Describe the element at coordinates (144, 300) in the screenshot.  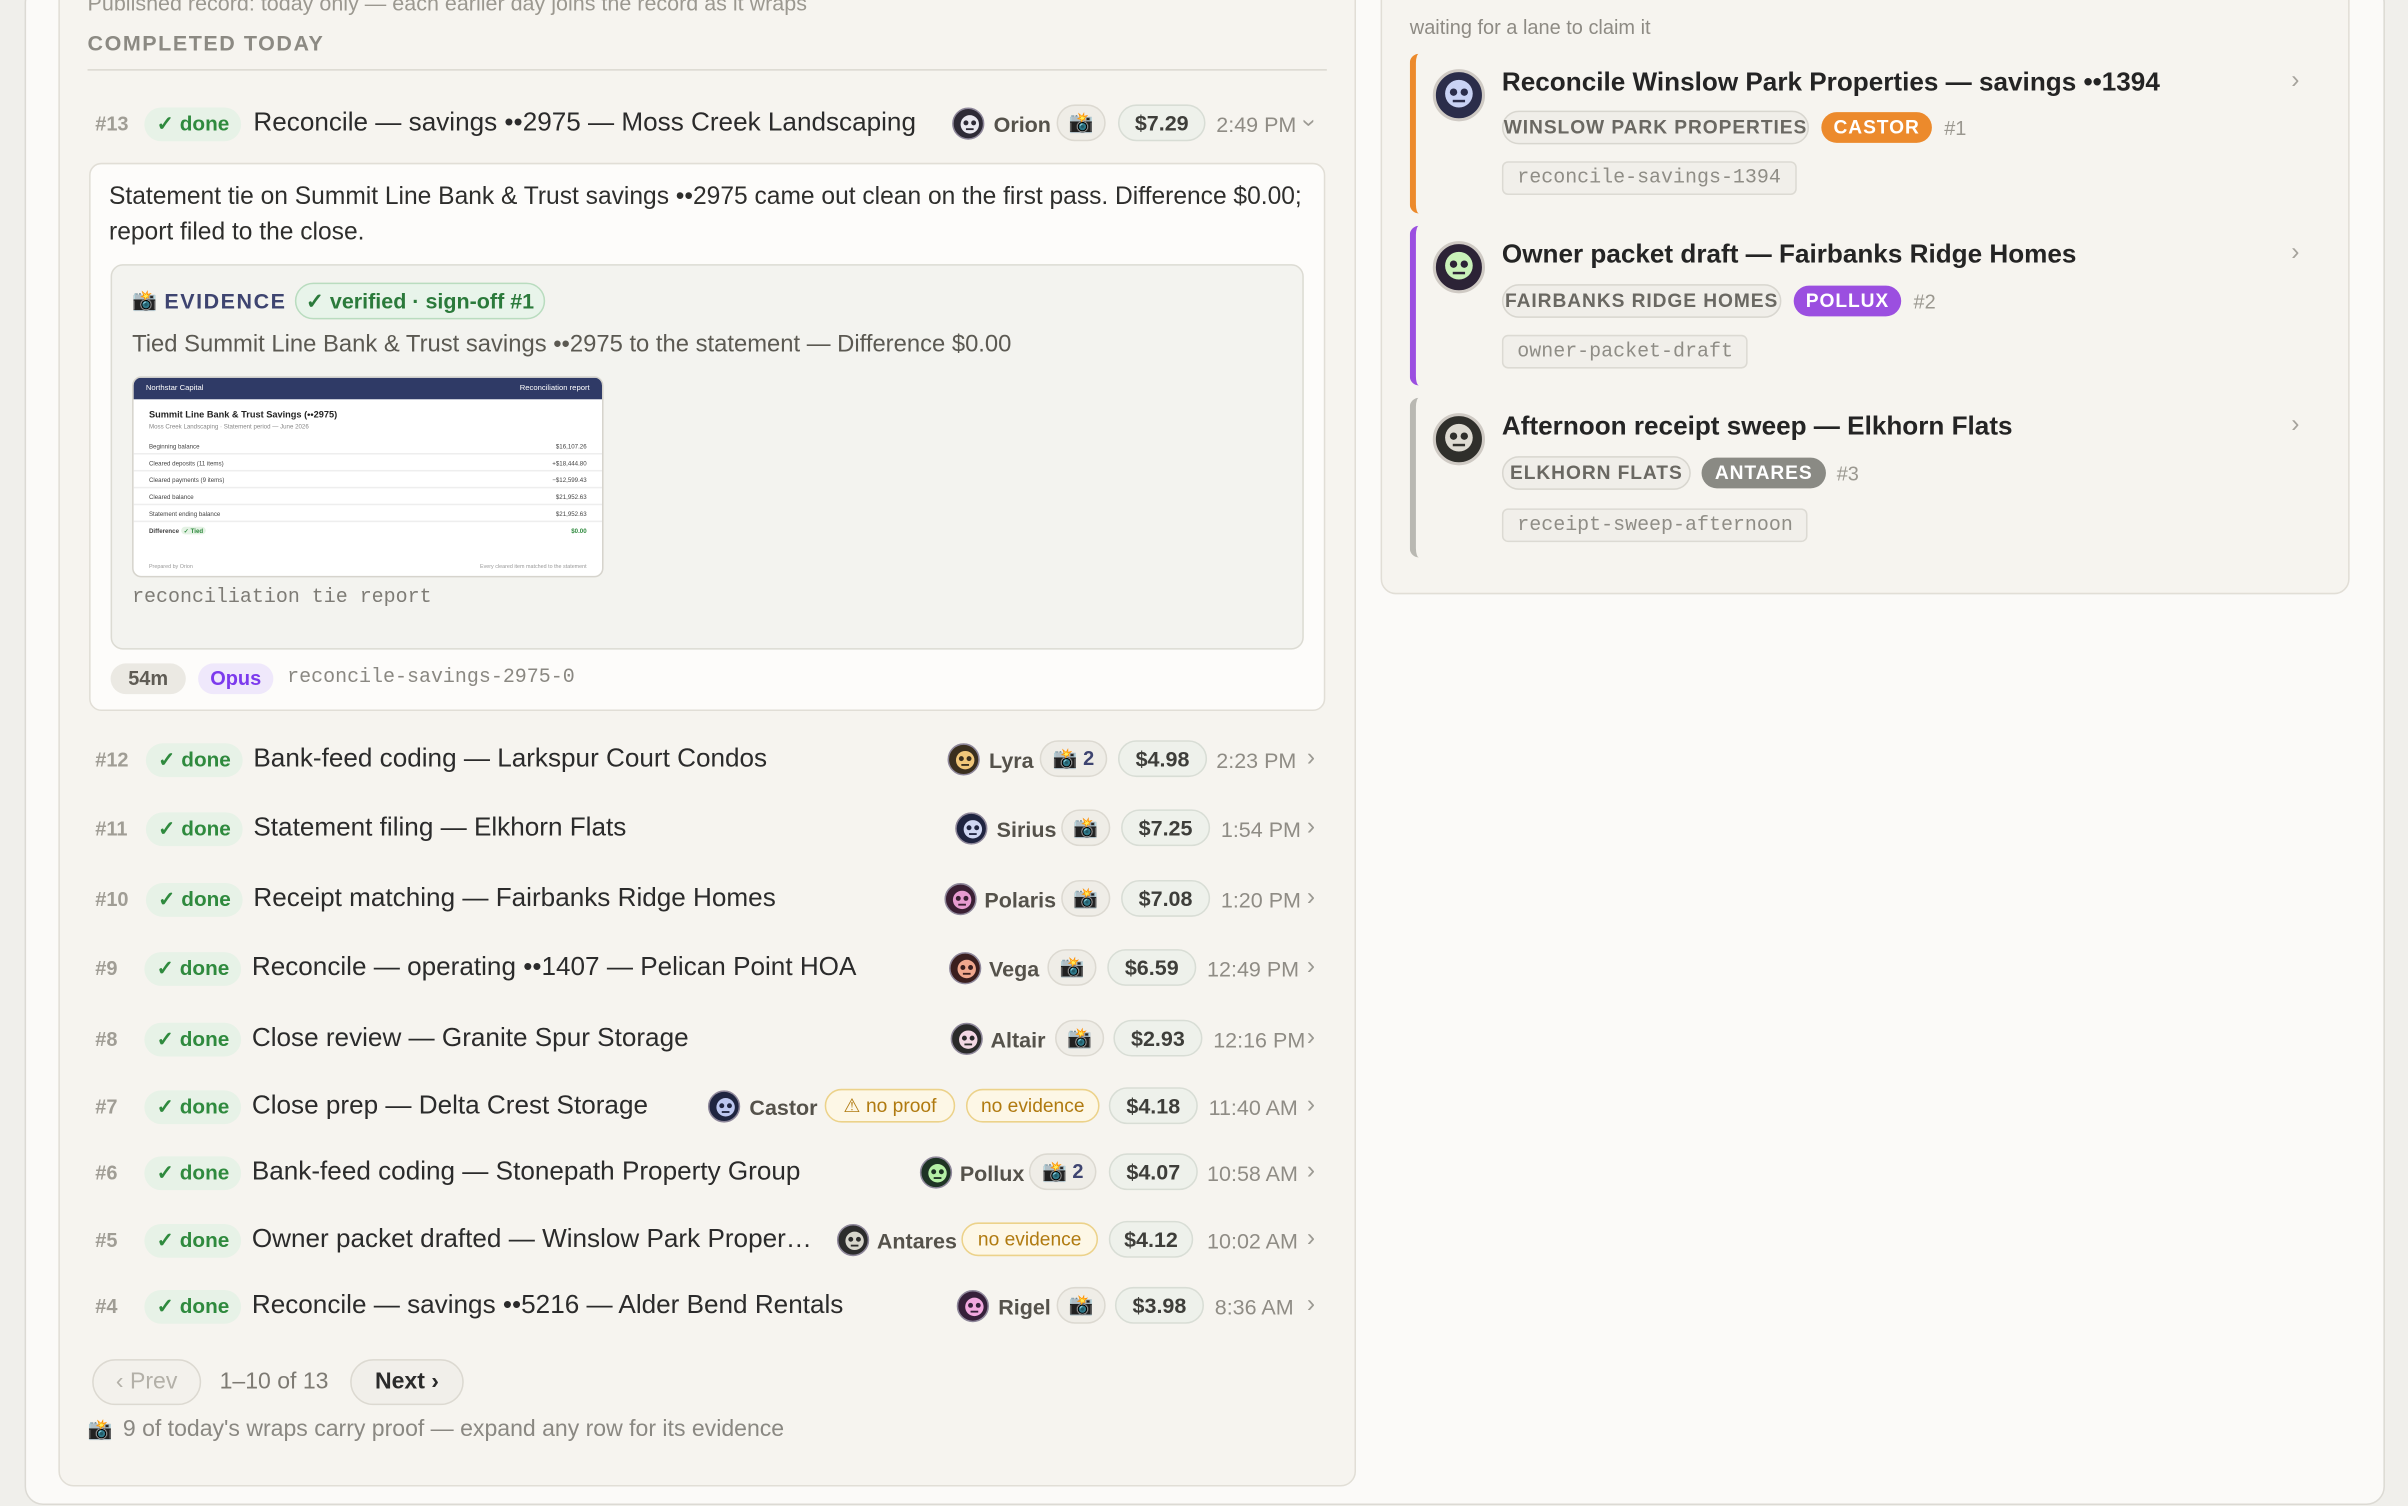
I see `camera-icon: 📸` at that location.